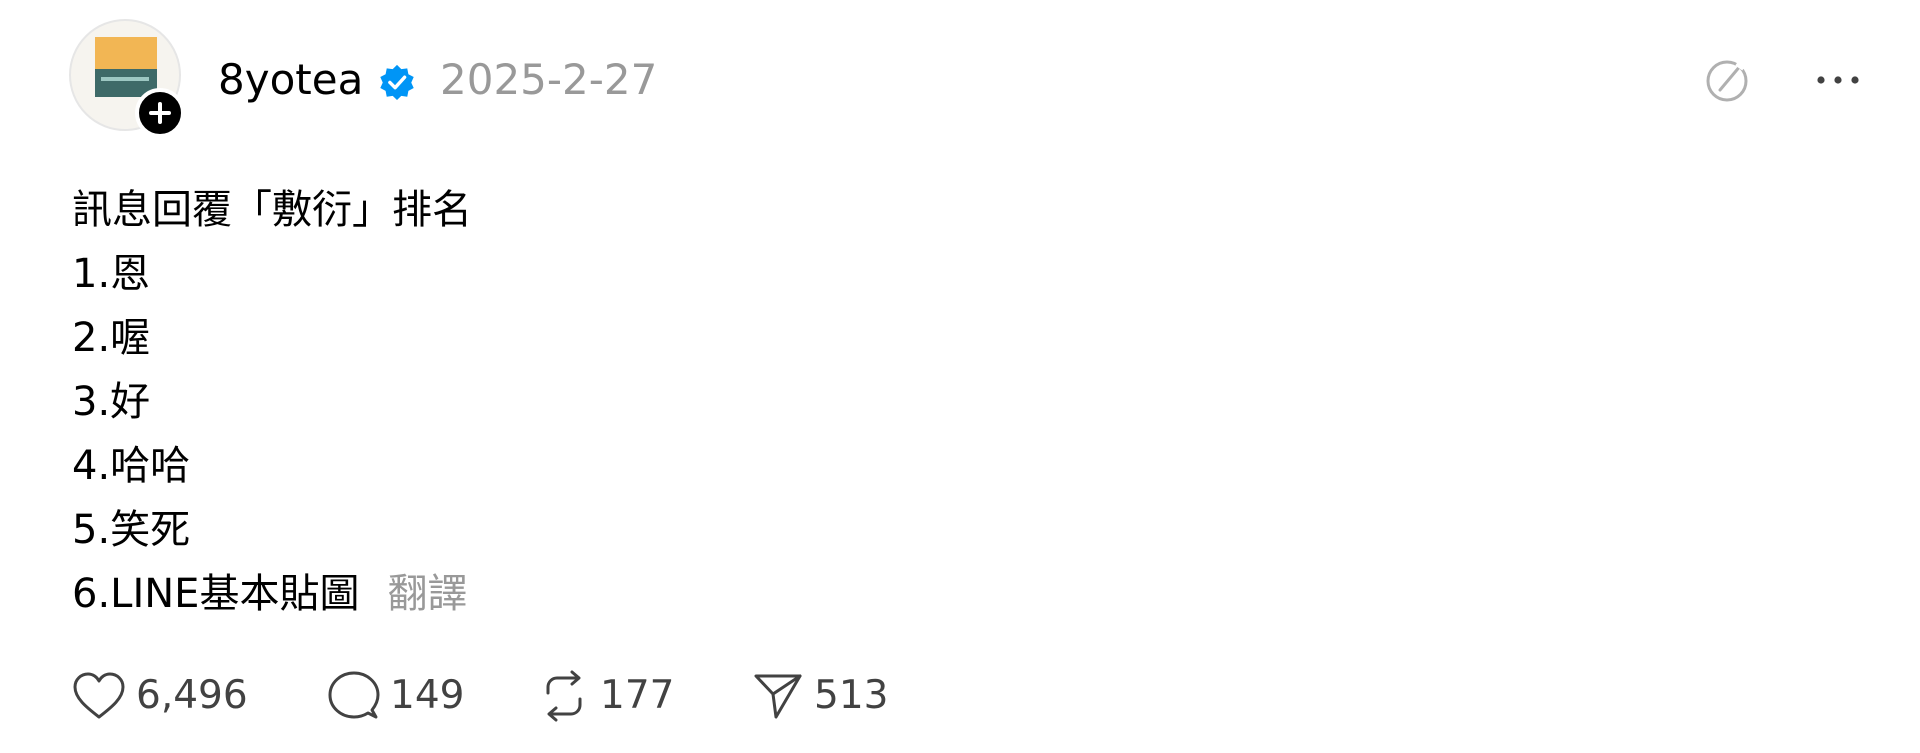 The width and height of the screenshot is (1920, 753). I want to click on post-text-line: 5.笑死, so click(131, 530).